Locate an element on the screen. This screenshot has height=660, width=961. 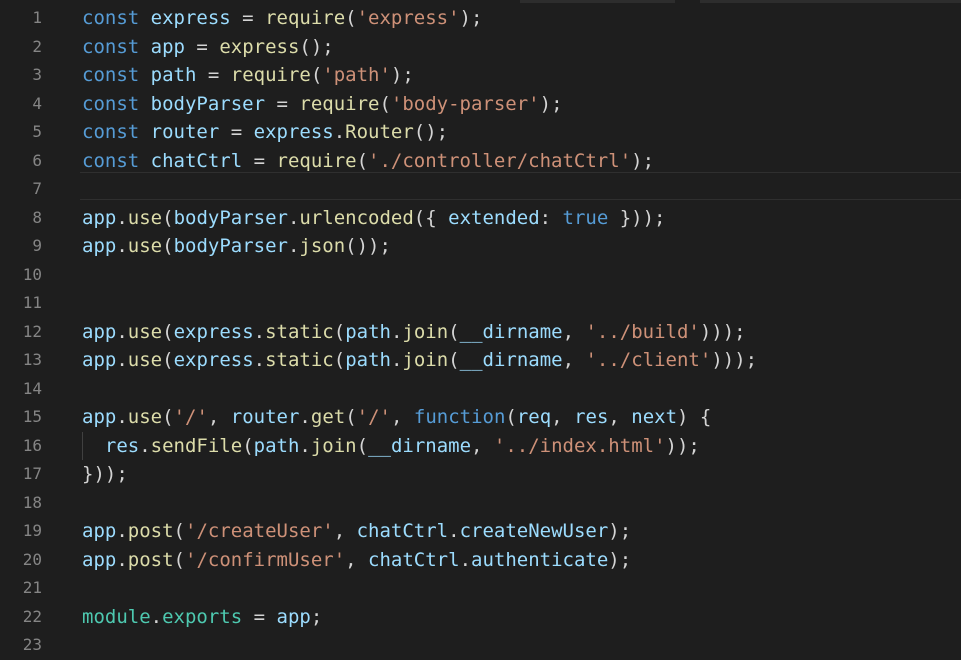
line-number: 4 is located at coordinates (37, 103).